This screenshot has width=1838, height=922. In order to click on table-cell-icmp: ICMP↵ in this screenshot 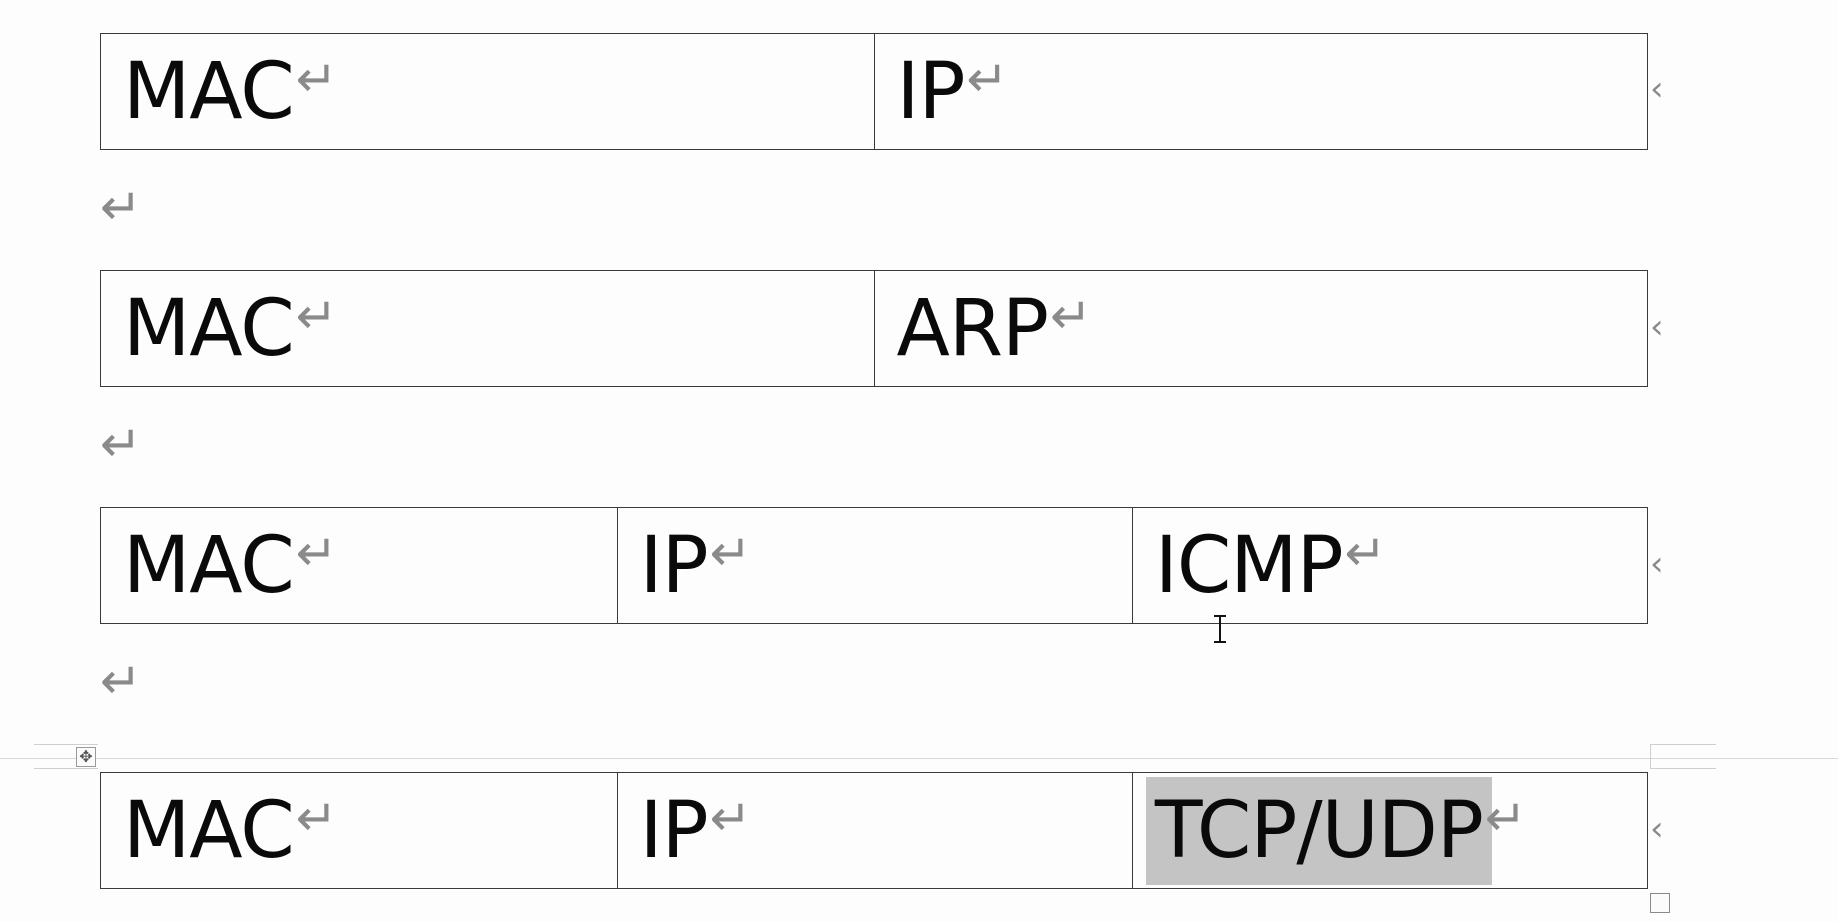, I will do `click(1390, 565)`.